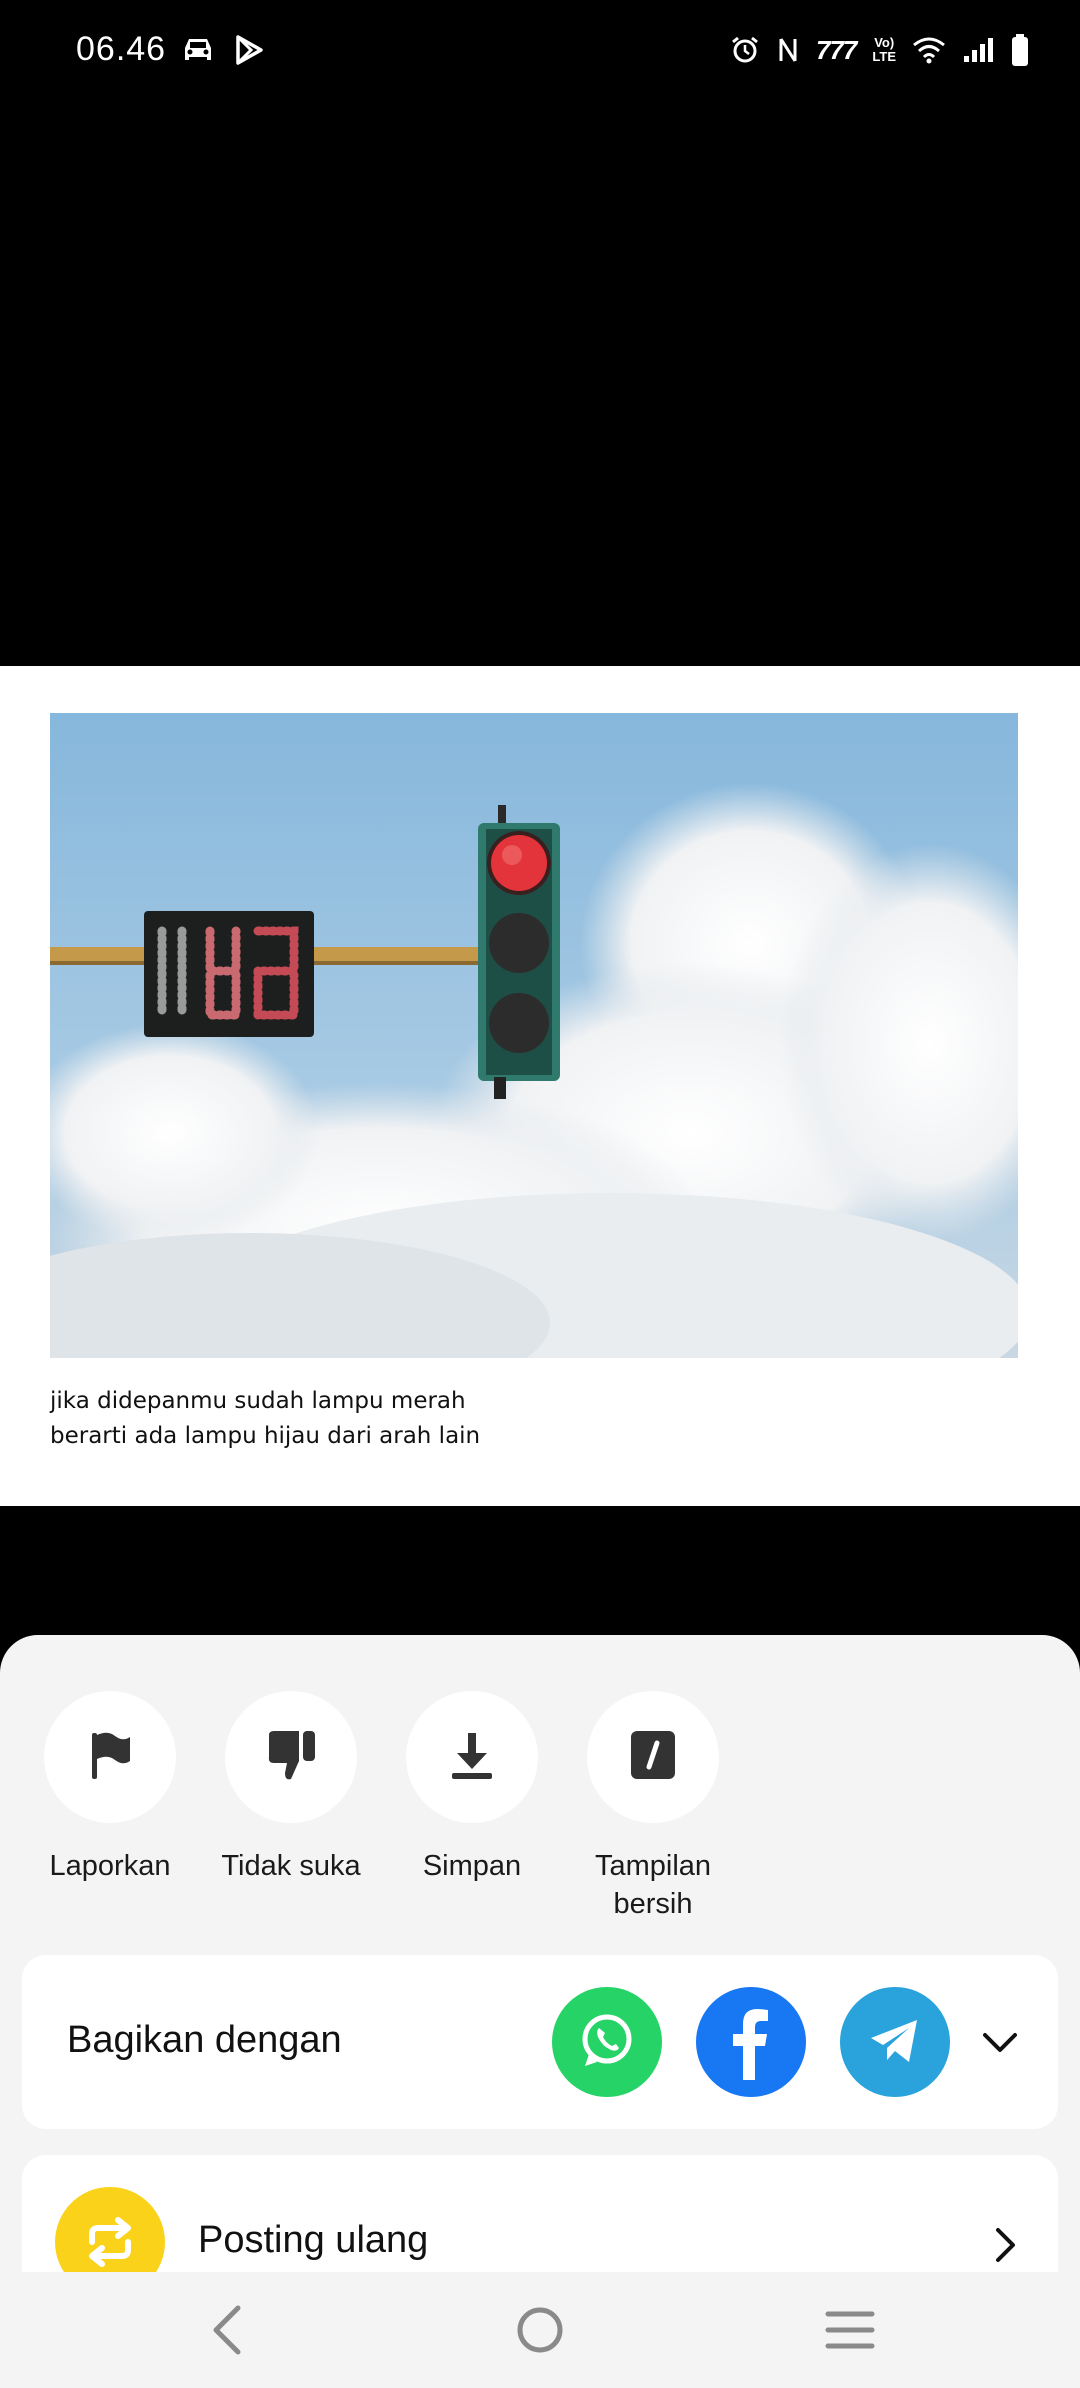  I want to click on status-bar: 06.46 777 Vo) LTE, so click(540, 50).